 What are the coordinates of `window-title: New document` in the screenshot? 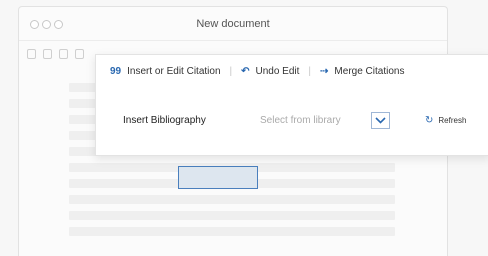 It's located at (233, 24).